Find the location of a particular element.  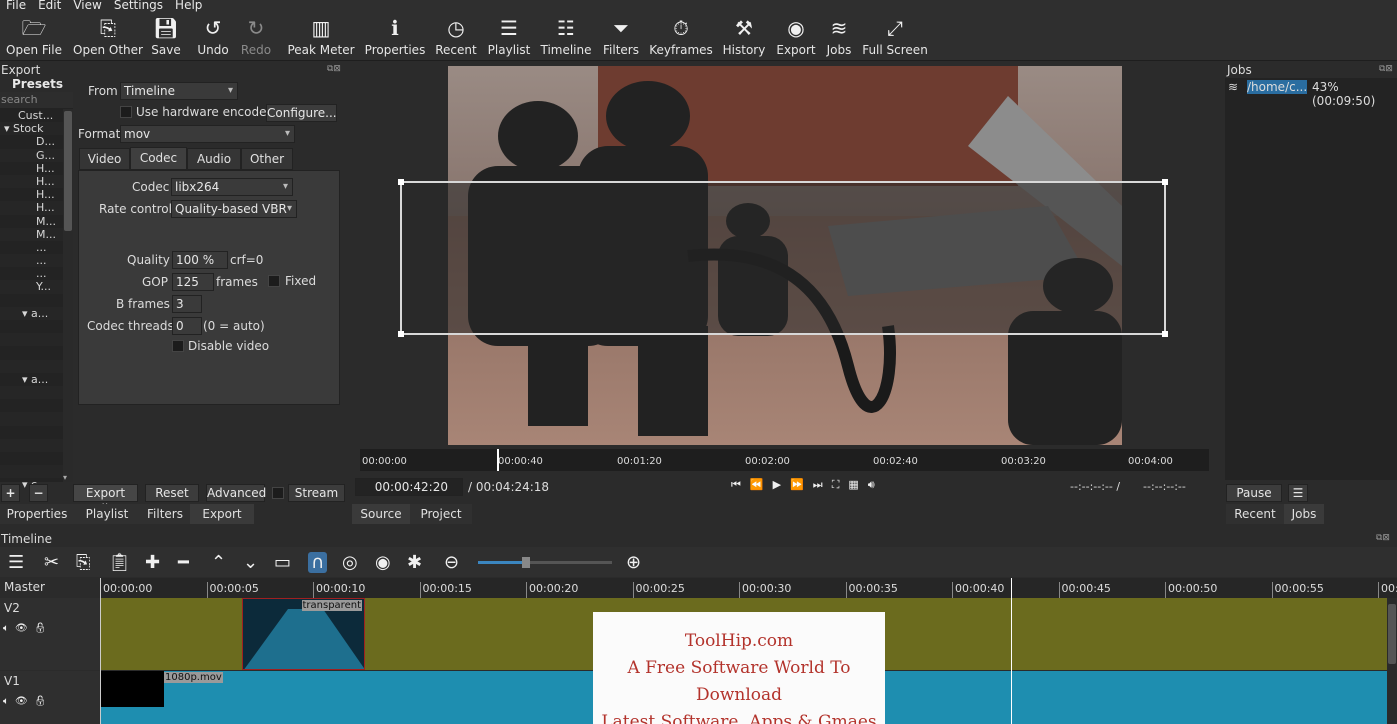

remove-preset-button: − is located at coordinates (38, 493).